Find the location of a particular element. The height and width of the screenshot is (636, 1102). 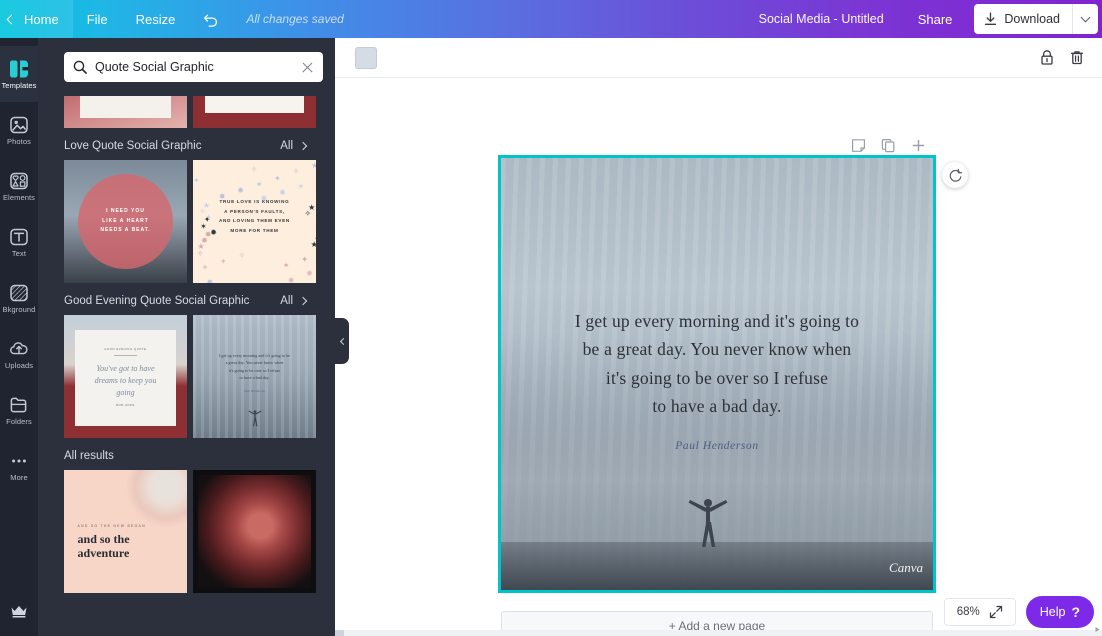

search-bar-container is located at coordinates (186, 67).